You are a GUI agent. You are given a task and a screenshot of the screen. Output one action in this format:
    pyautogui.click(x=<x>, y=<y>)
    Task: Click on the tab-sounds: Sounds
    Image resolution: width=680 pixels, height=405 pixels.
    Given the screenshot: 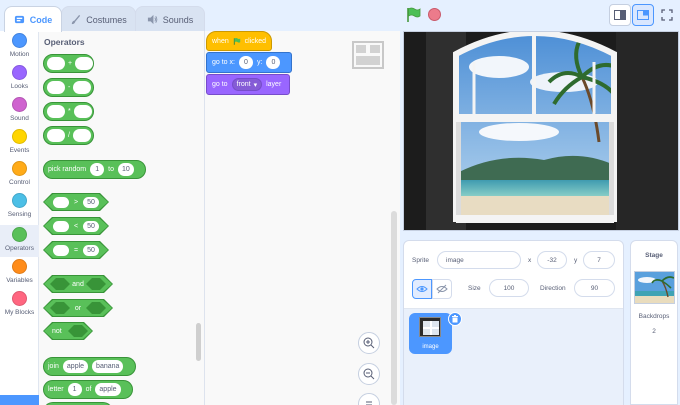 What is the action you would take?
    pyautogui.click(x=170, y=19)
    